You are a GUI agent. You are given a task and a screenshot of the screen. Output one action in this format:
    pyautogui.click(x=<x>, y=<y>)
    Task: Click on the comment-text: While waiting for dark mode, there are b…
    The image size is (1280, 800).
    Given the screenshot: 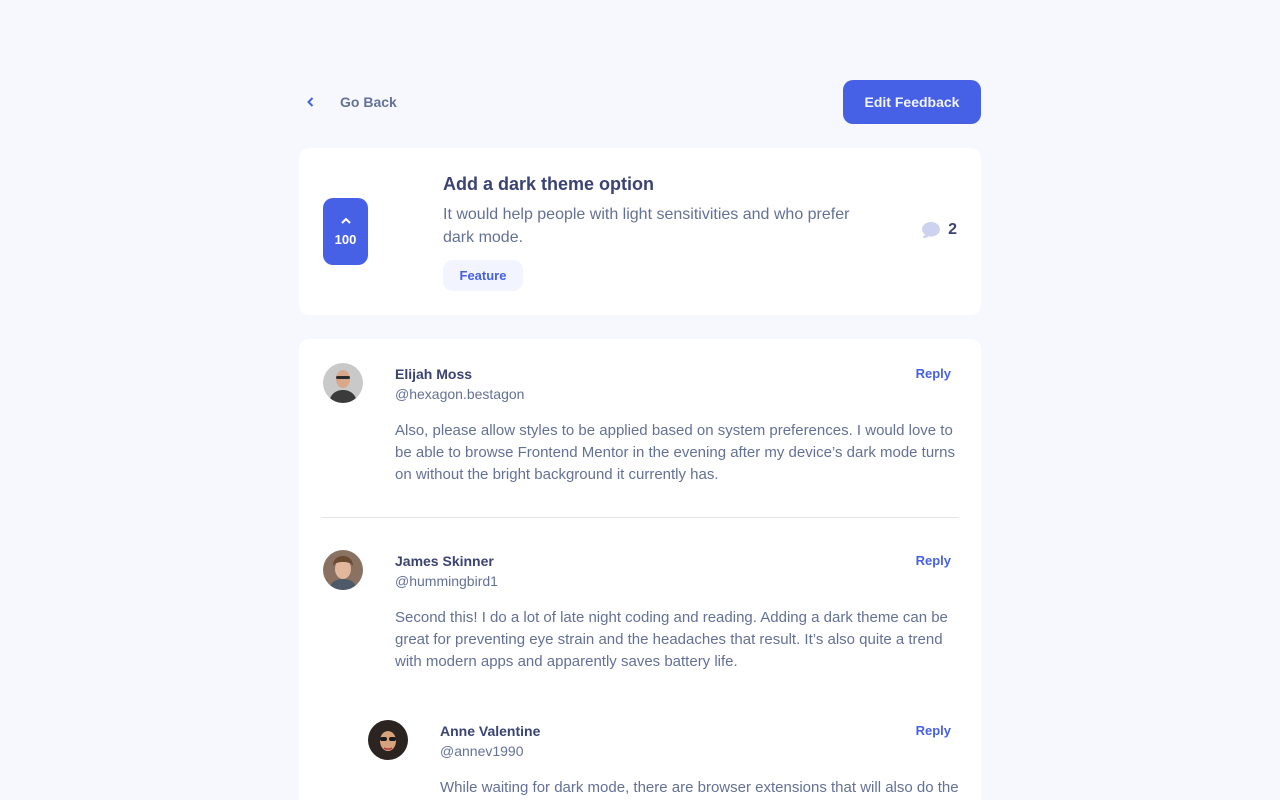 What is the action you would take?
    pyautogui.click(x=699, y=787)
    